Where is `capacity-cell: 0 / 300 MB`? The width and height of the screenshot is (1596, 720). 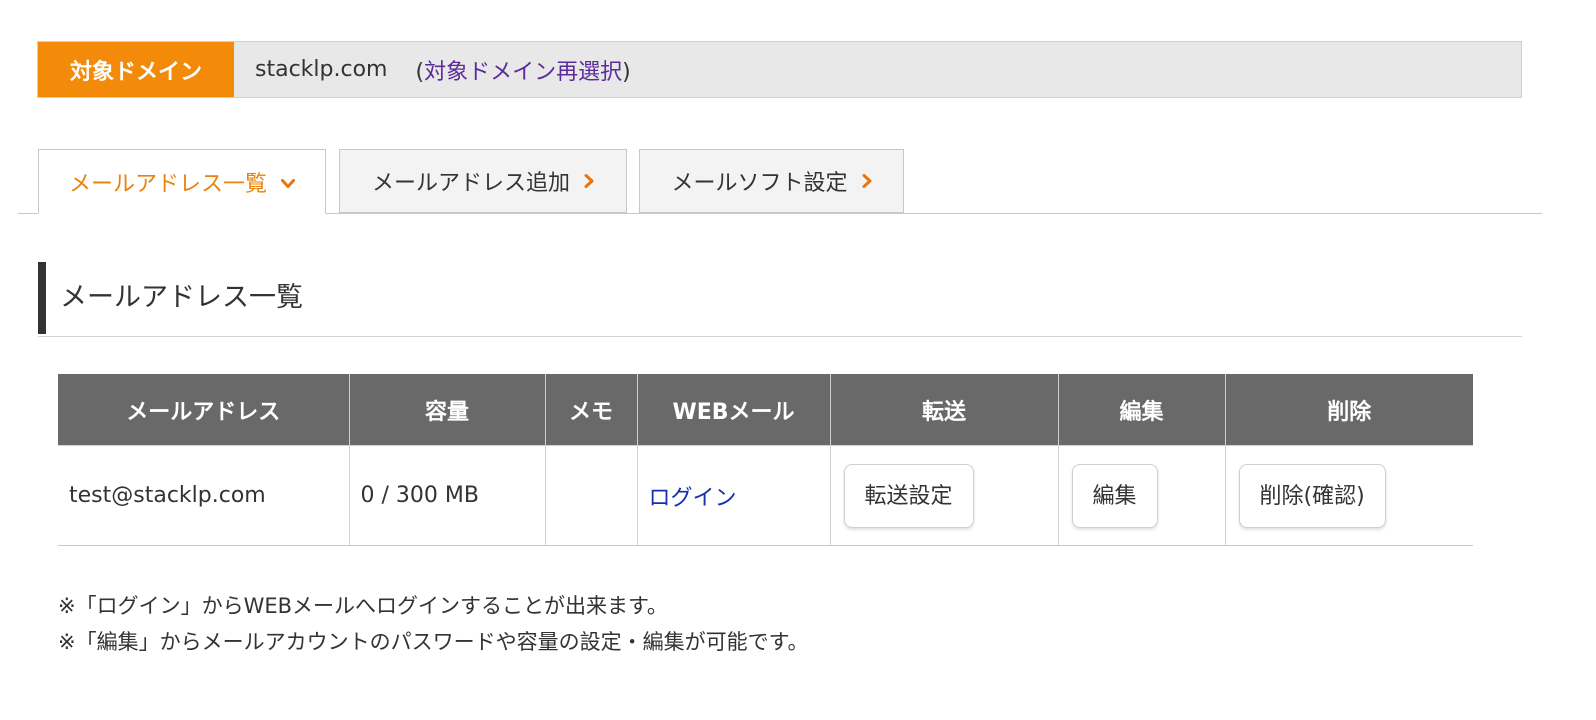 capacity-cell: 0 / 300 MB is located at coordinates (447, 495).